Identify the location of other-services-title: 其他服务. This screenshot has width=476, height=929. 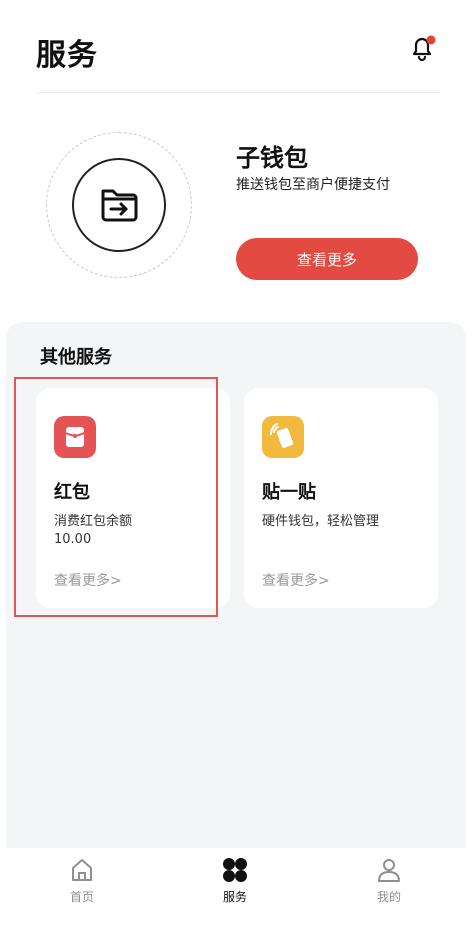
(76, 357).